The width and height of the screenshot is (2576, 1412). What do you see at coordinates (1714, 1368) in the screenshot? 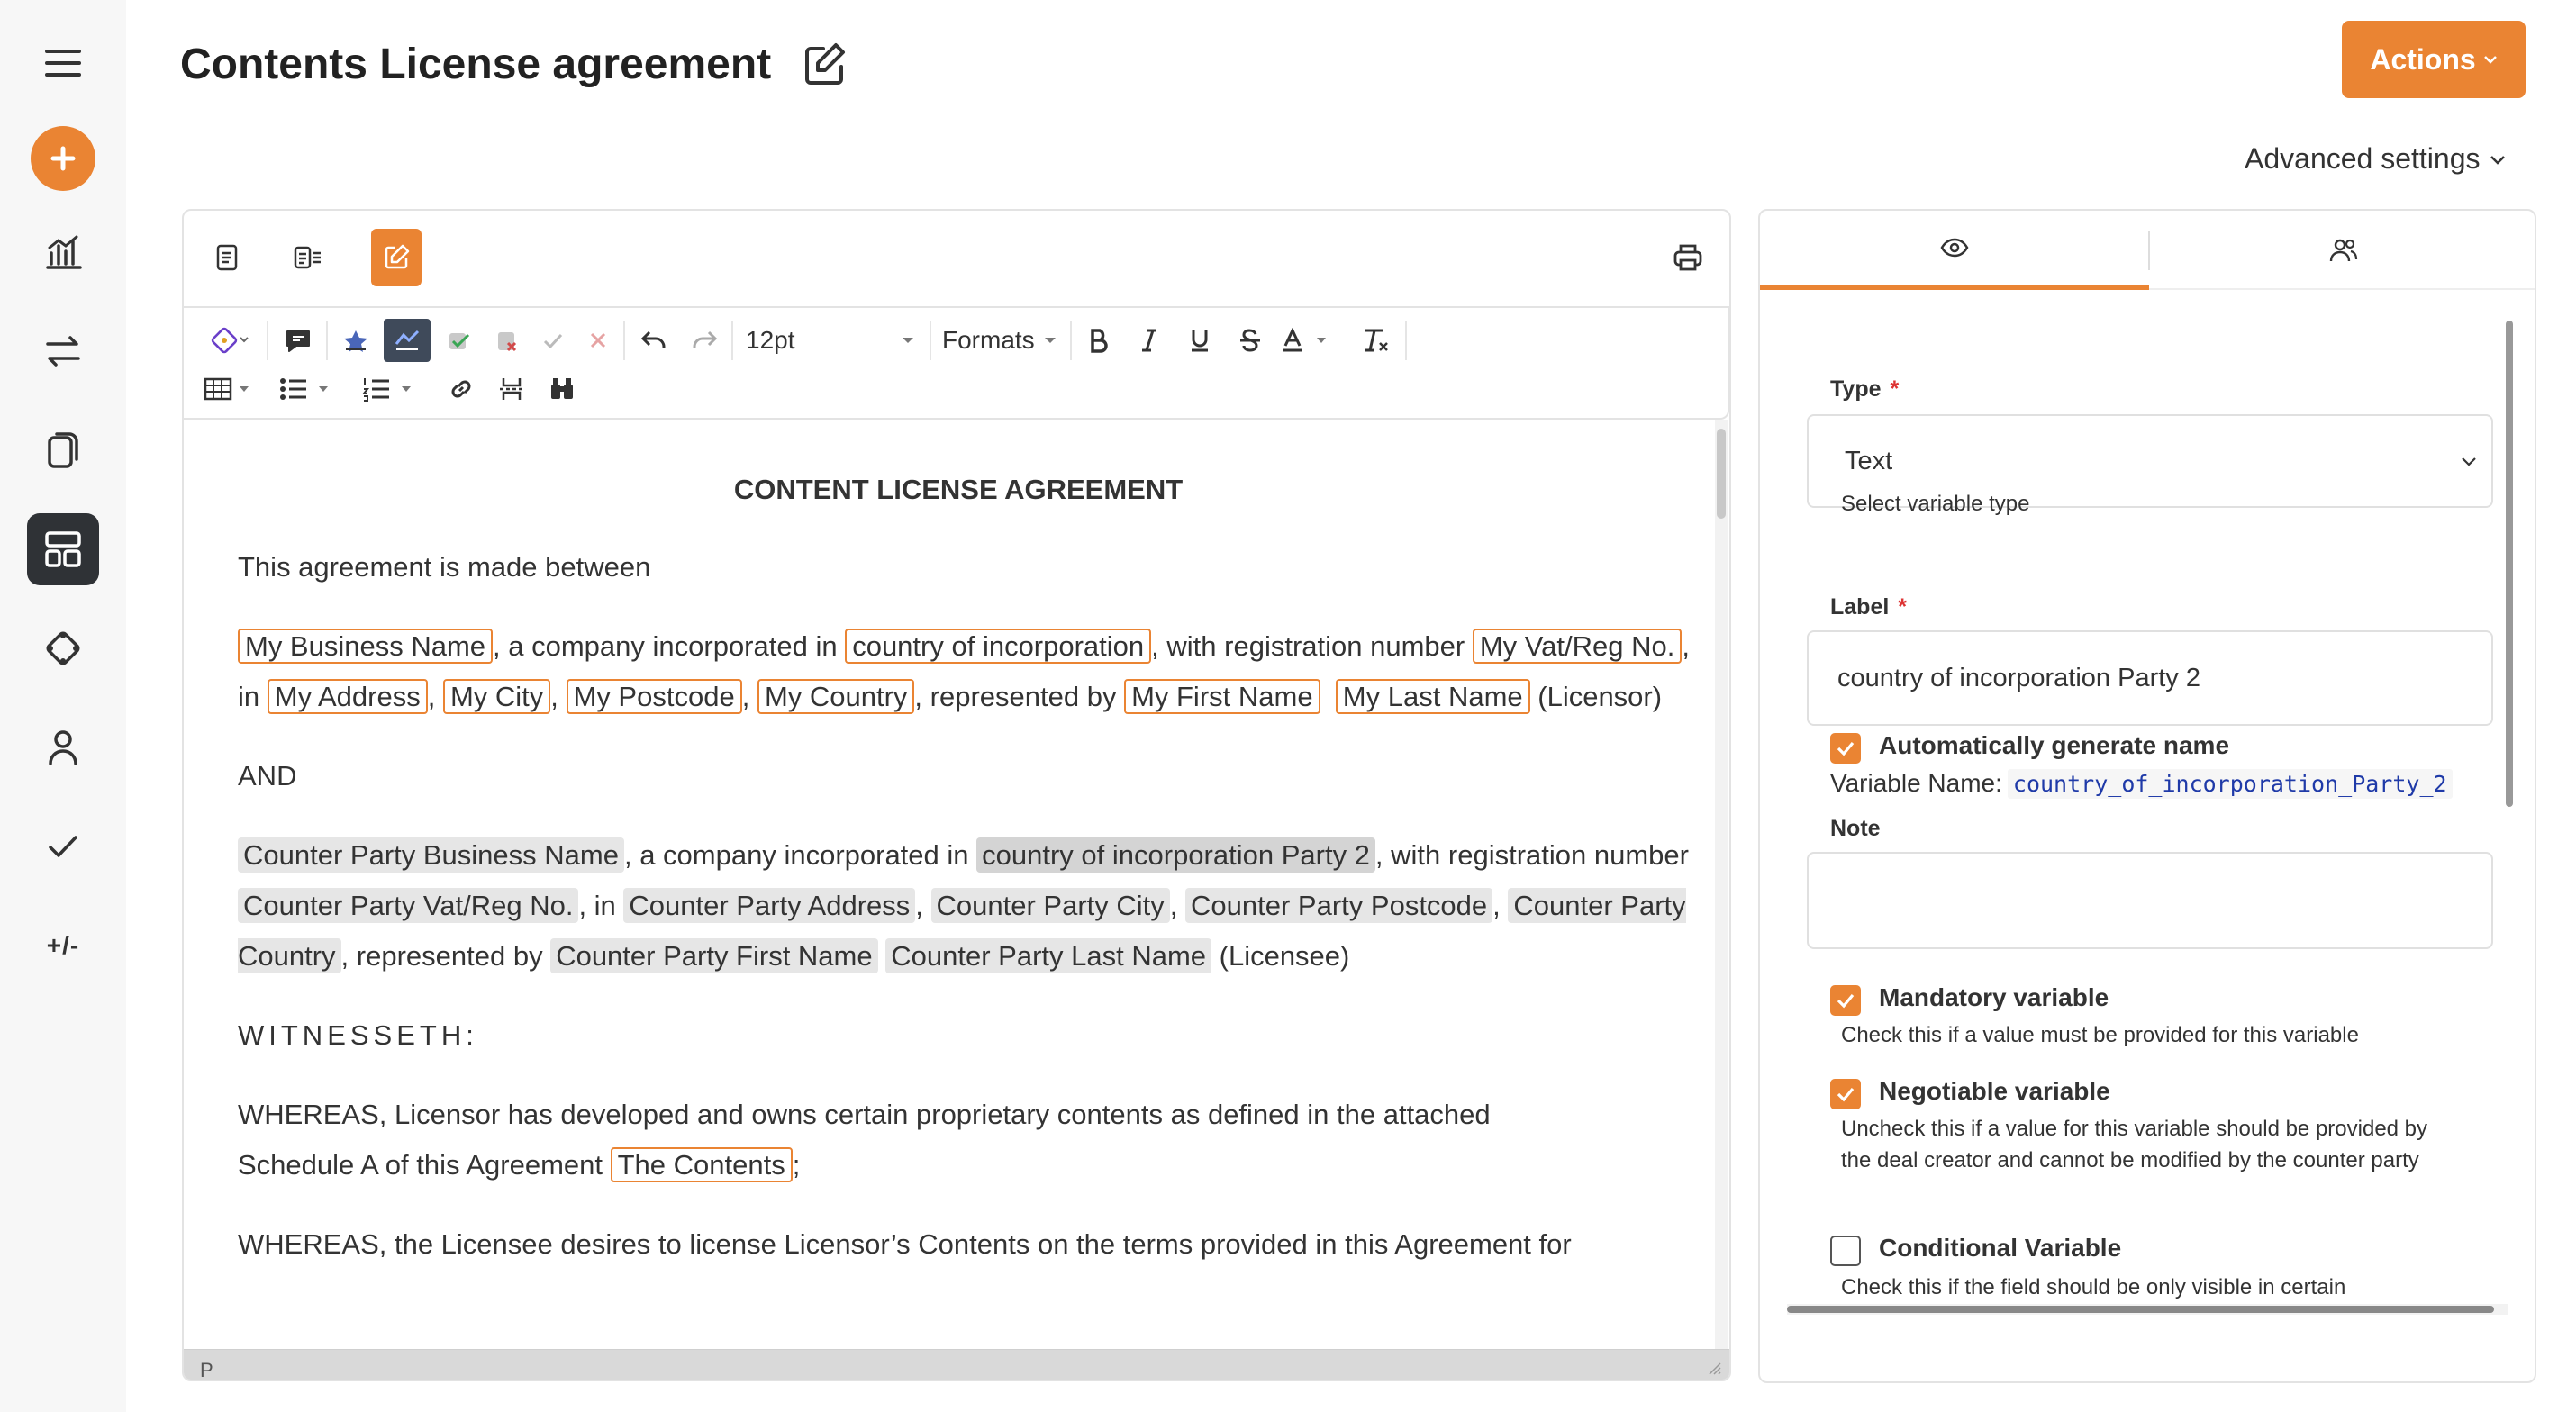
I see `resize-grip-icon` at bounding box center [1714, 1368].